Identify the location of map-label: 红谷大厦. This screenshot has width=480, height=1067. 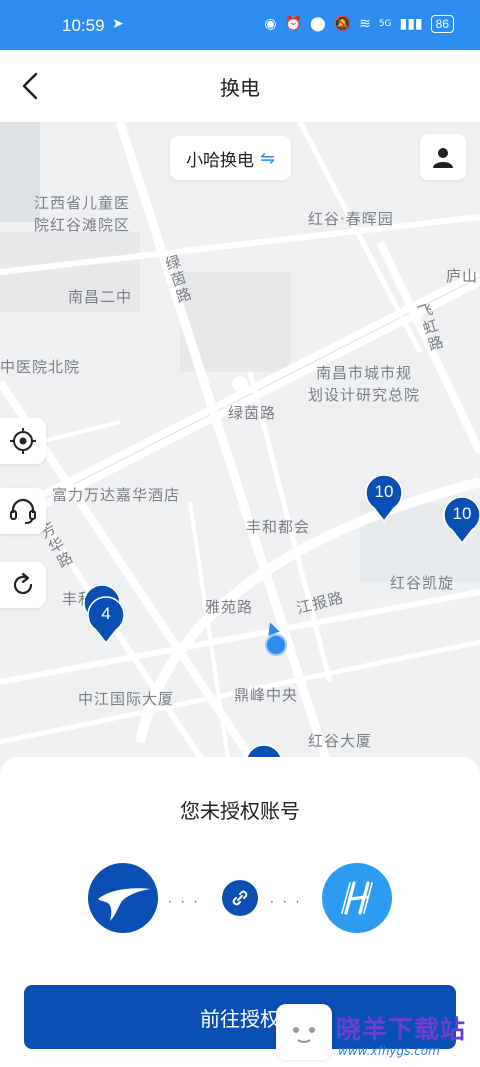
(340, 741).